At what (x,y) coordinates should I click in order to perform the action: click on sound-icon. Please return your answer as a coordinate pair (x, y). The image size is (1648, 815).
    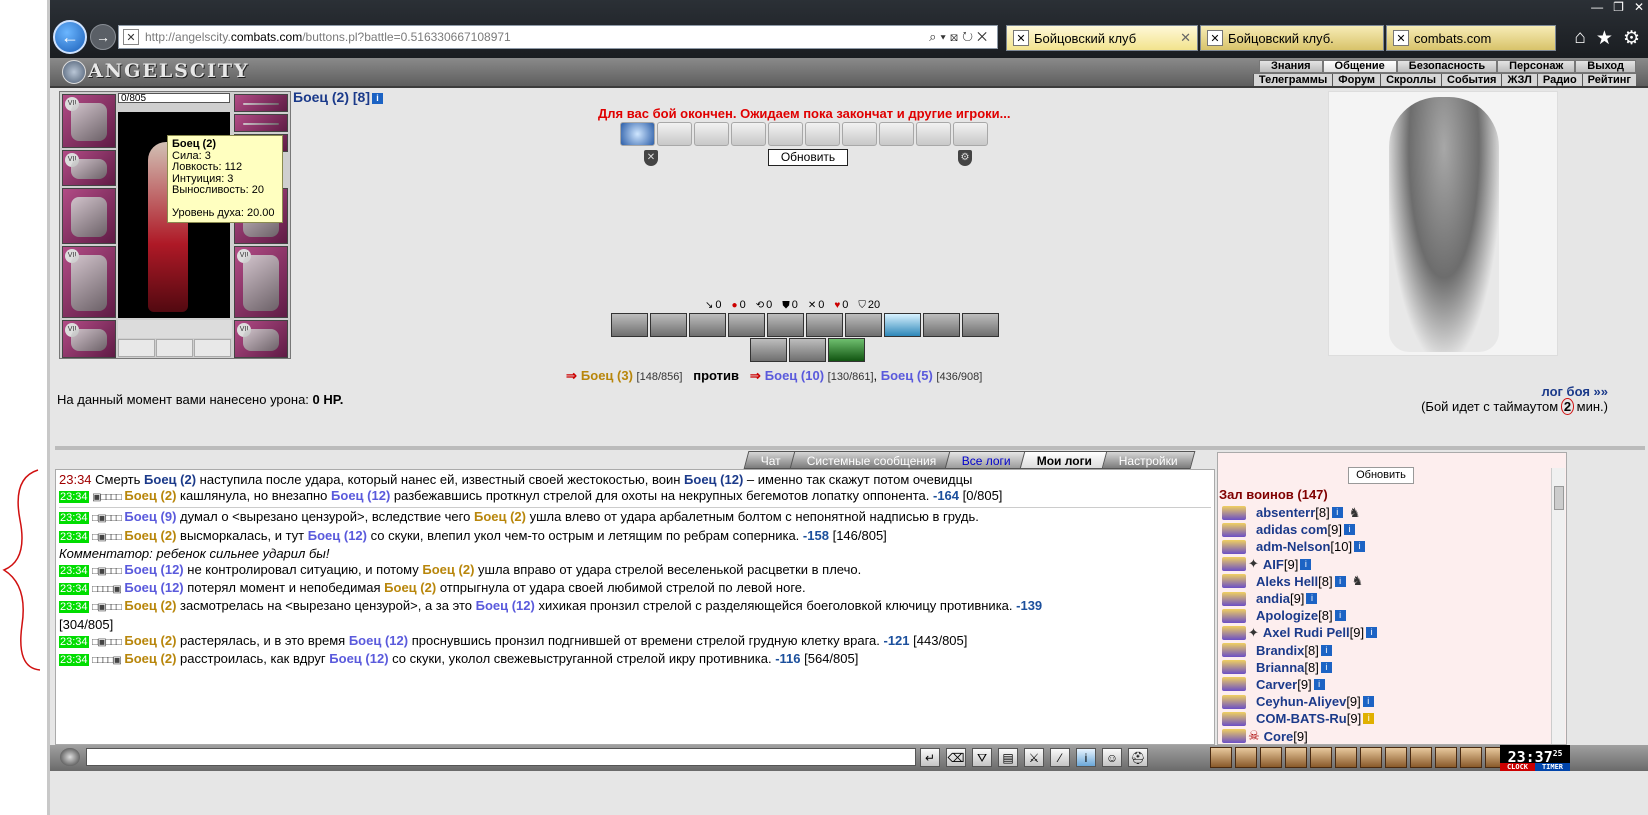
    Looking at the image, I should click on (1471, 757).